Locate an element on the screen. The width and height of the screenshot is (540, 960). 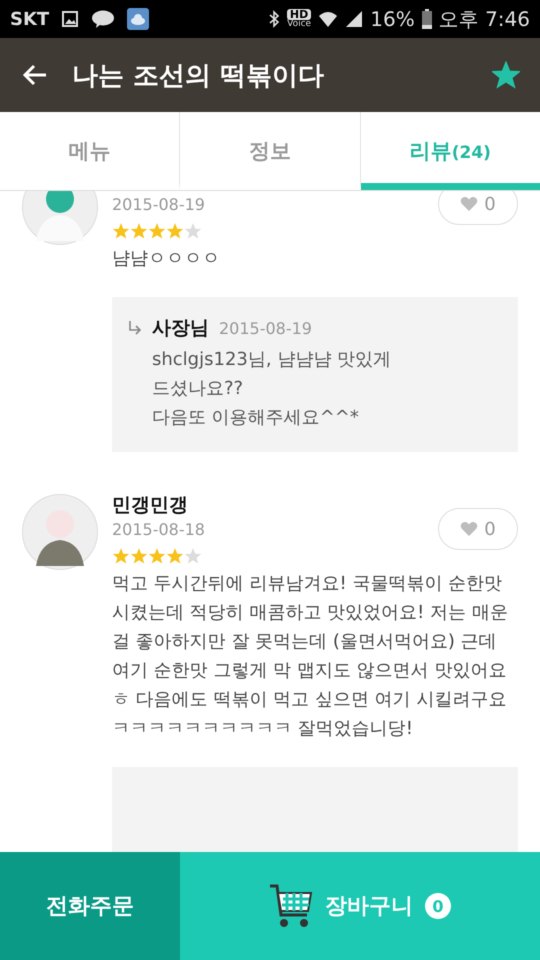
reply-arrow-icon is located at coordinates (135, 328).